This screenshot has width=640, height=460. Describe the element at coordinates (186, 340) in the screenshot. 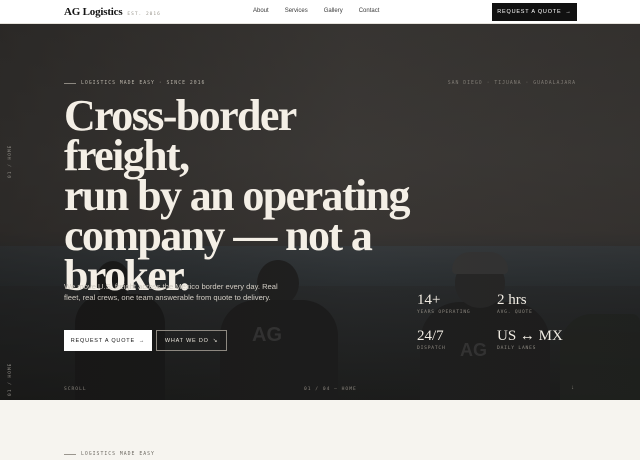

I see `hero-secondary-label: WHAT WE DO` at that location.